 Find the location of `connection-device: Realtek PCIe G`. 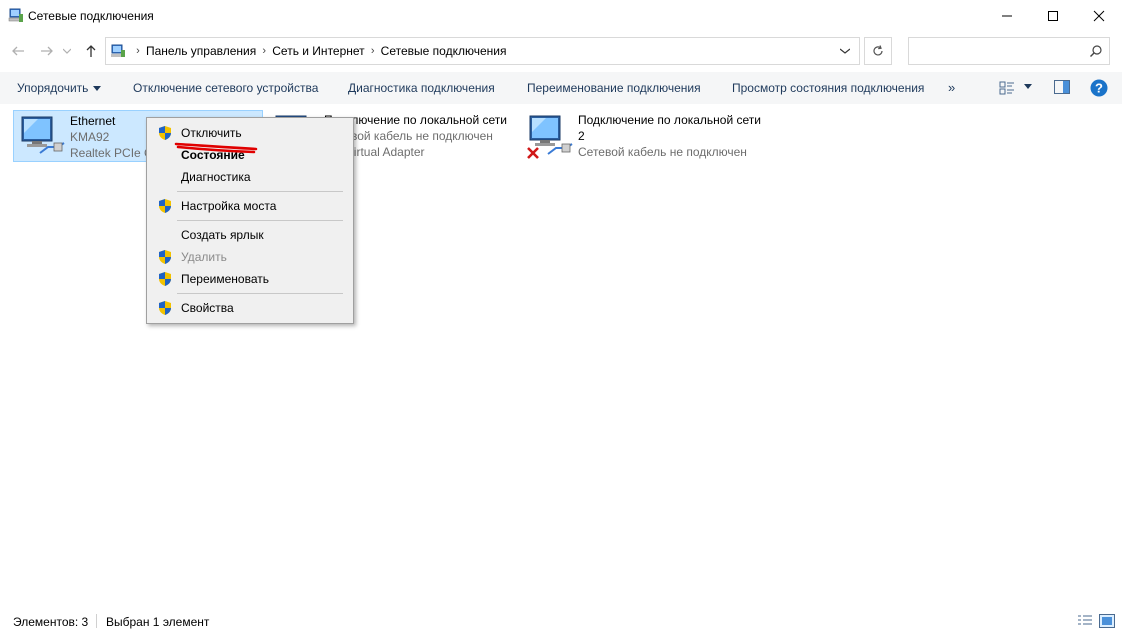

connection-device: Realtek PCIe G is located at coordinates (112, 153).